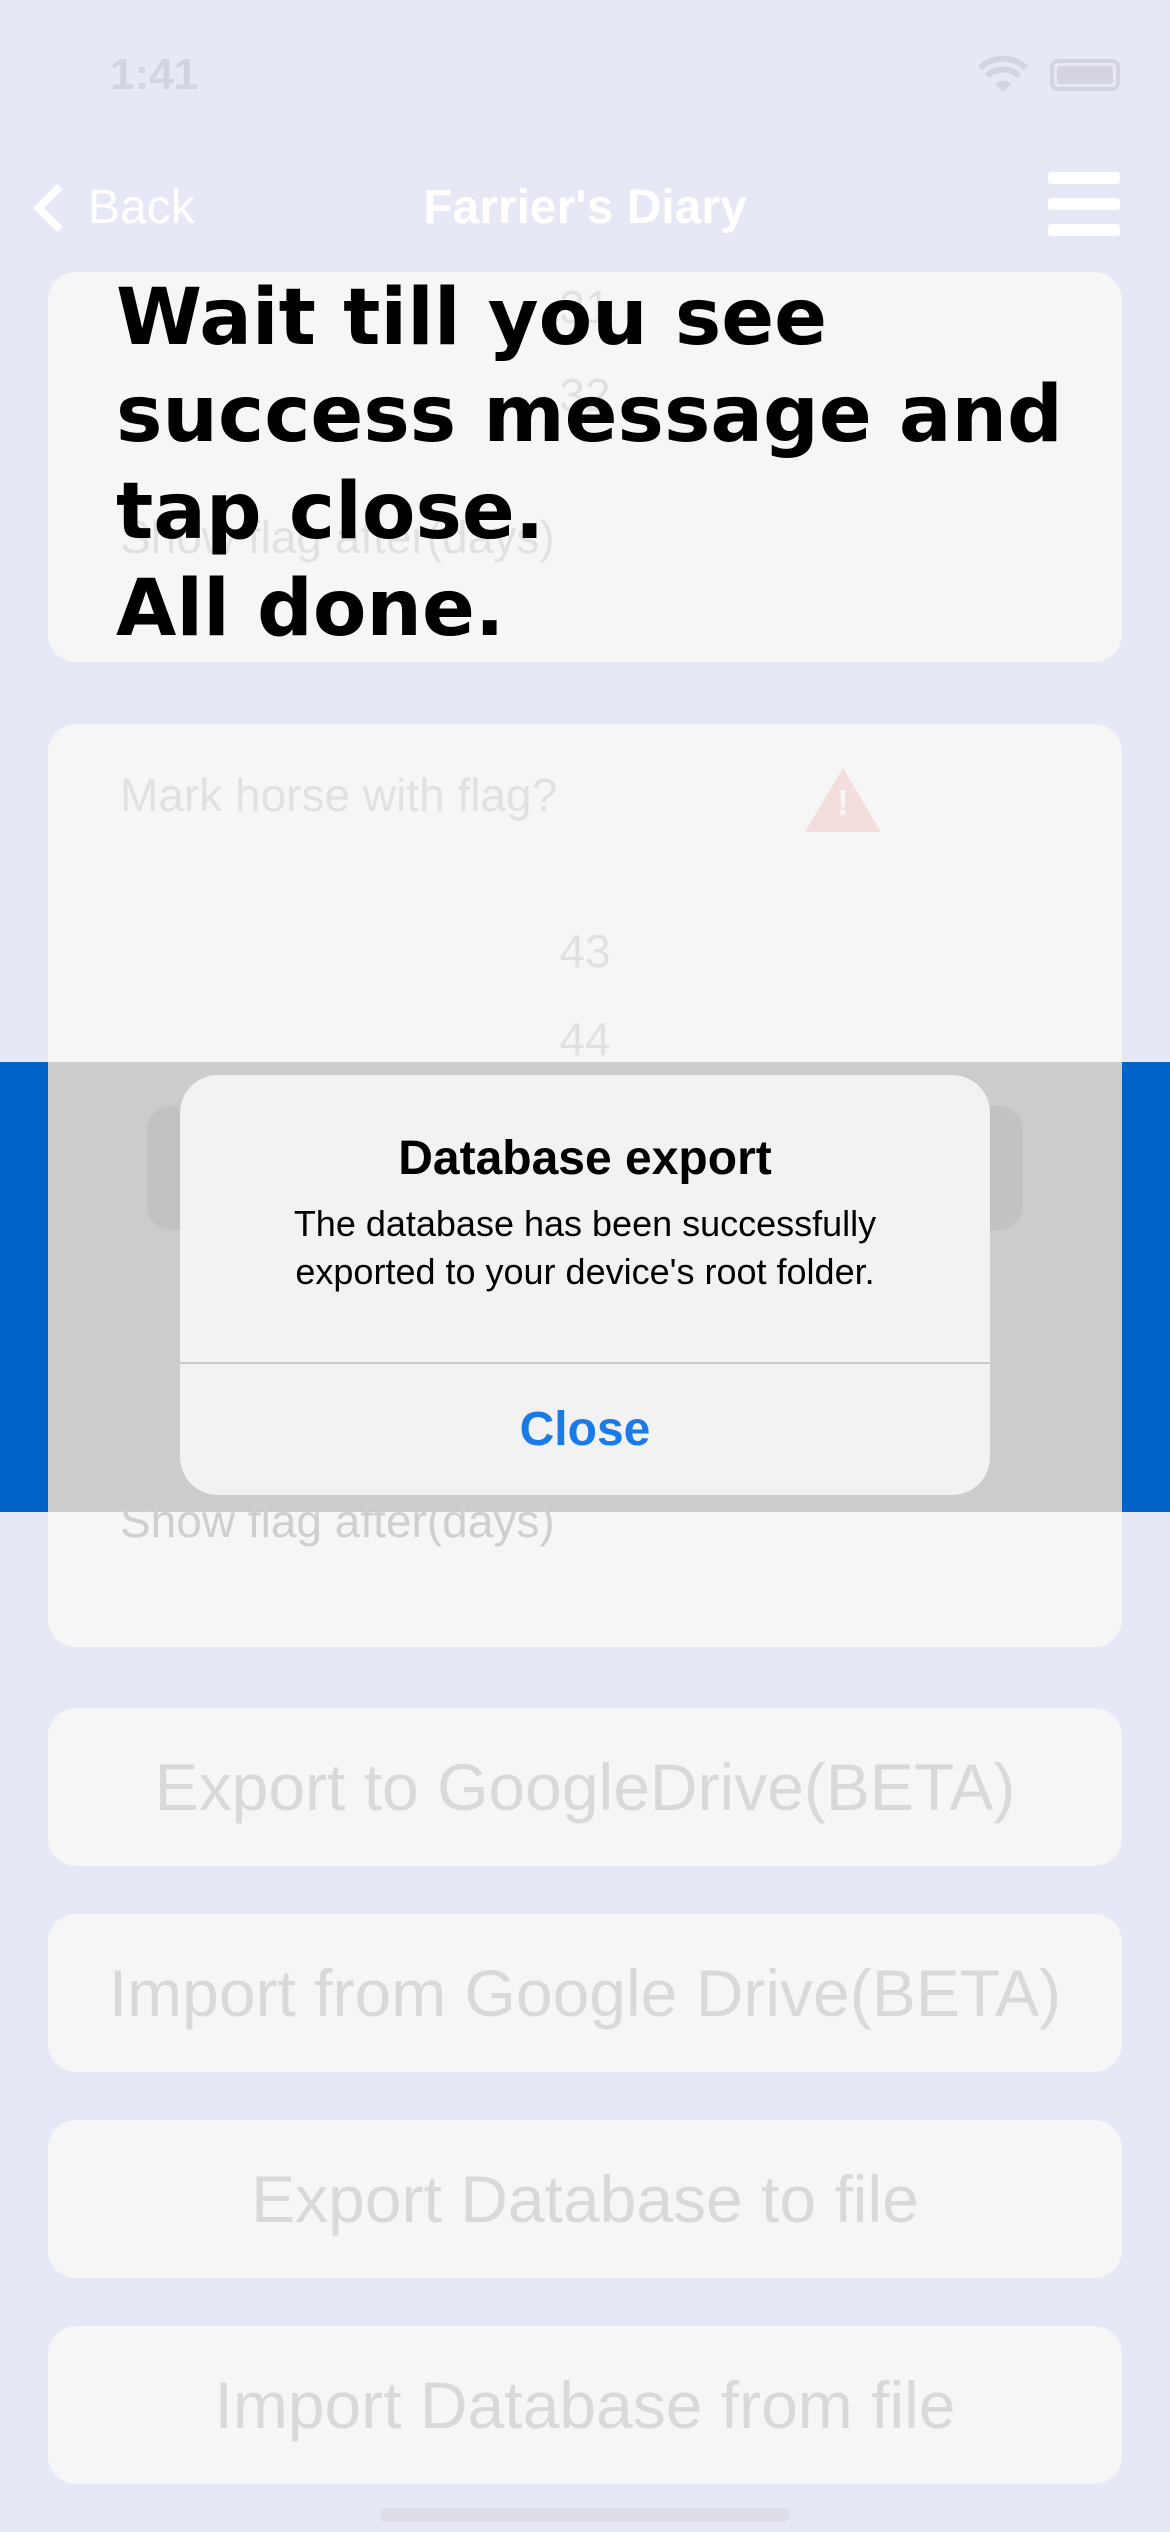  I want to click on home-indicator, so click(585, 2515).